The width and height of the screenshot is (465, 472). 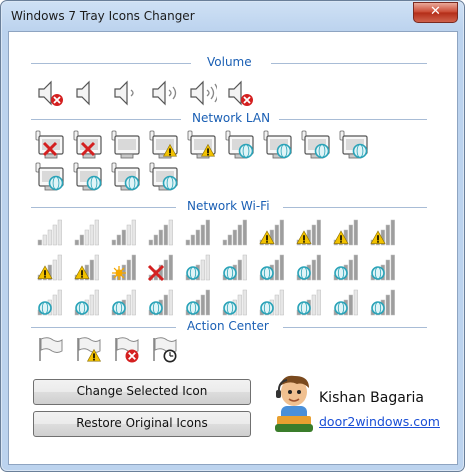 What do you see at coordinates (240, 93) in the screenshot?
I see `speaker-error-icon` at bounding box center [240, 93].